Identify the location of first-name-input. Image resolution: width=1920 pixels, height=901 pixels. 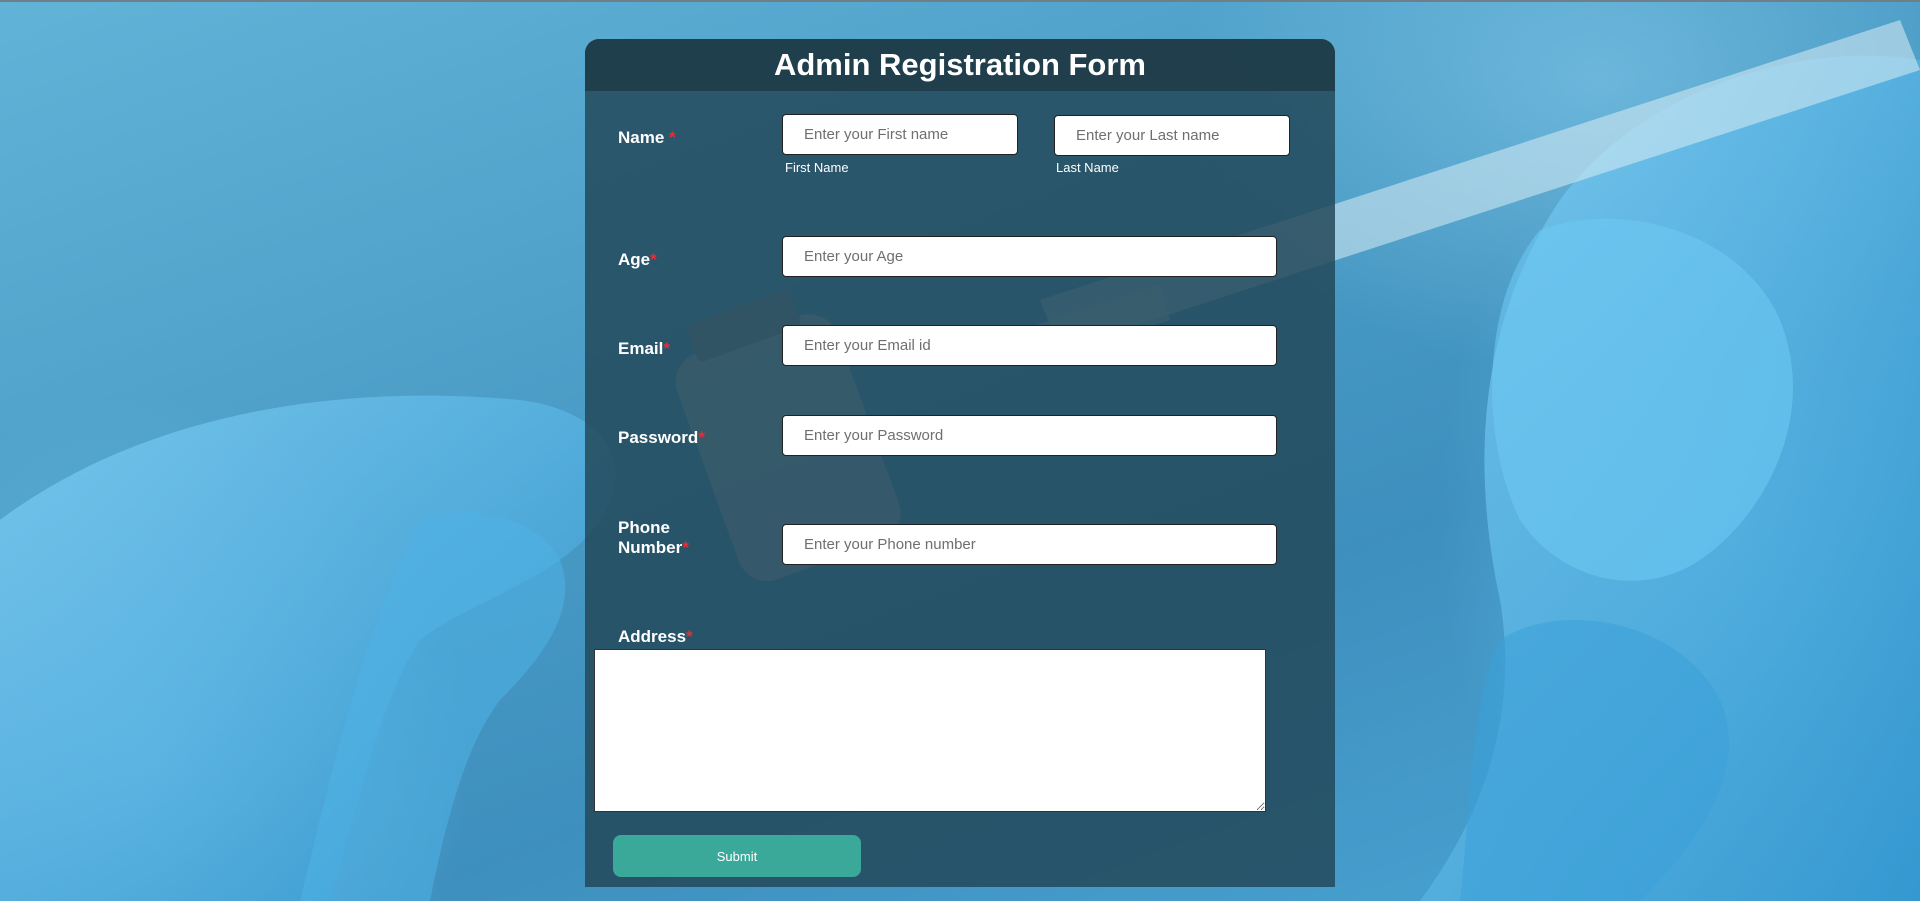
(900, 134).